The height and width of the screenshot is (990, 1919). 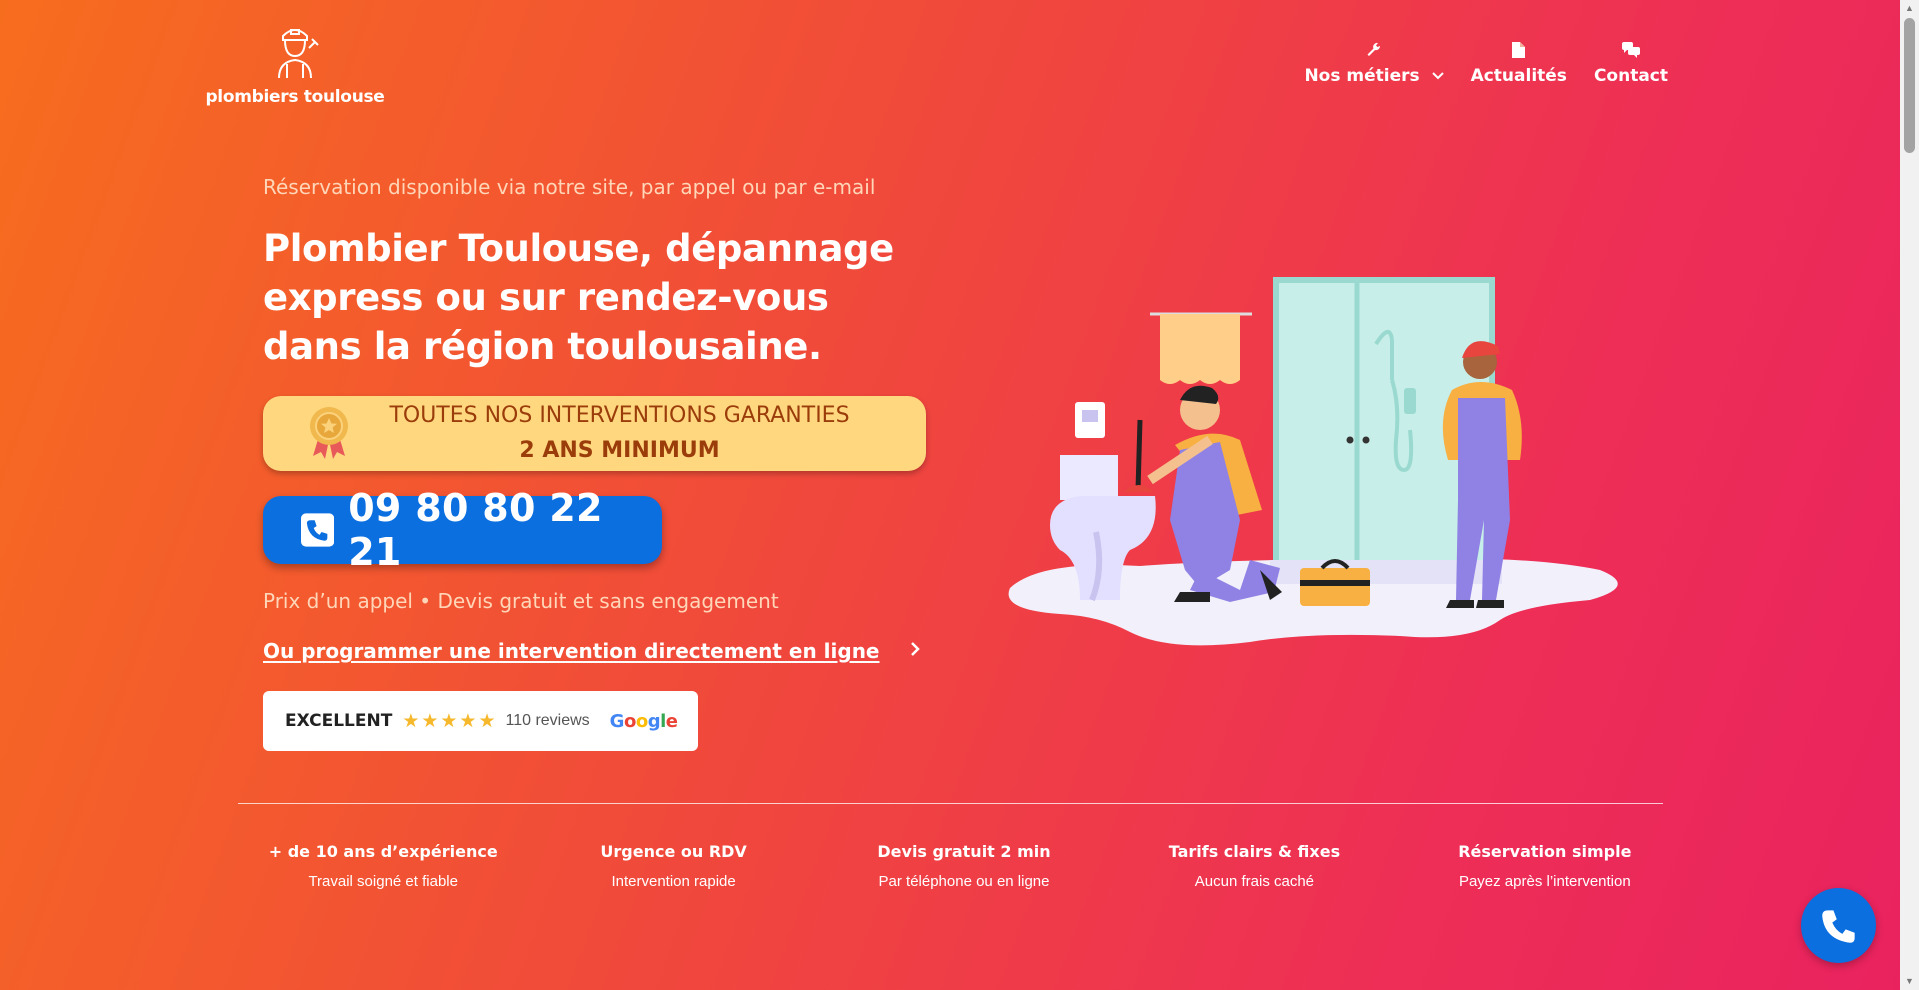 What do you see at coordinates (450, 721) in the screenshot?
I see `star-rating: ★★★★★` at bounding box center [450, 721].